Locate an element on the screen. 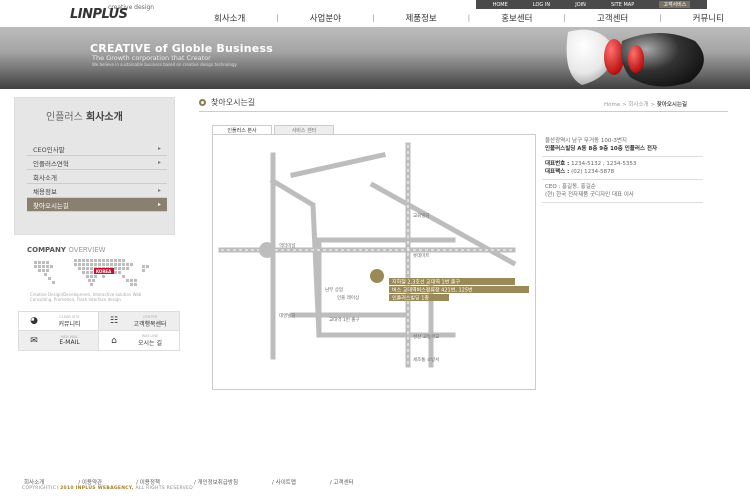 This screenshot has height=502, width=750. ceo-block: CEO : 홍길동, 홍길순 (현) 한국 전자제품 굿디자인 대표 이사 is located at coordinates (622, 191).